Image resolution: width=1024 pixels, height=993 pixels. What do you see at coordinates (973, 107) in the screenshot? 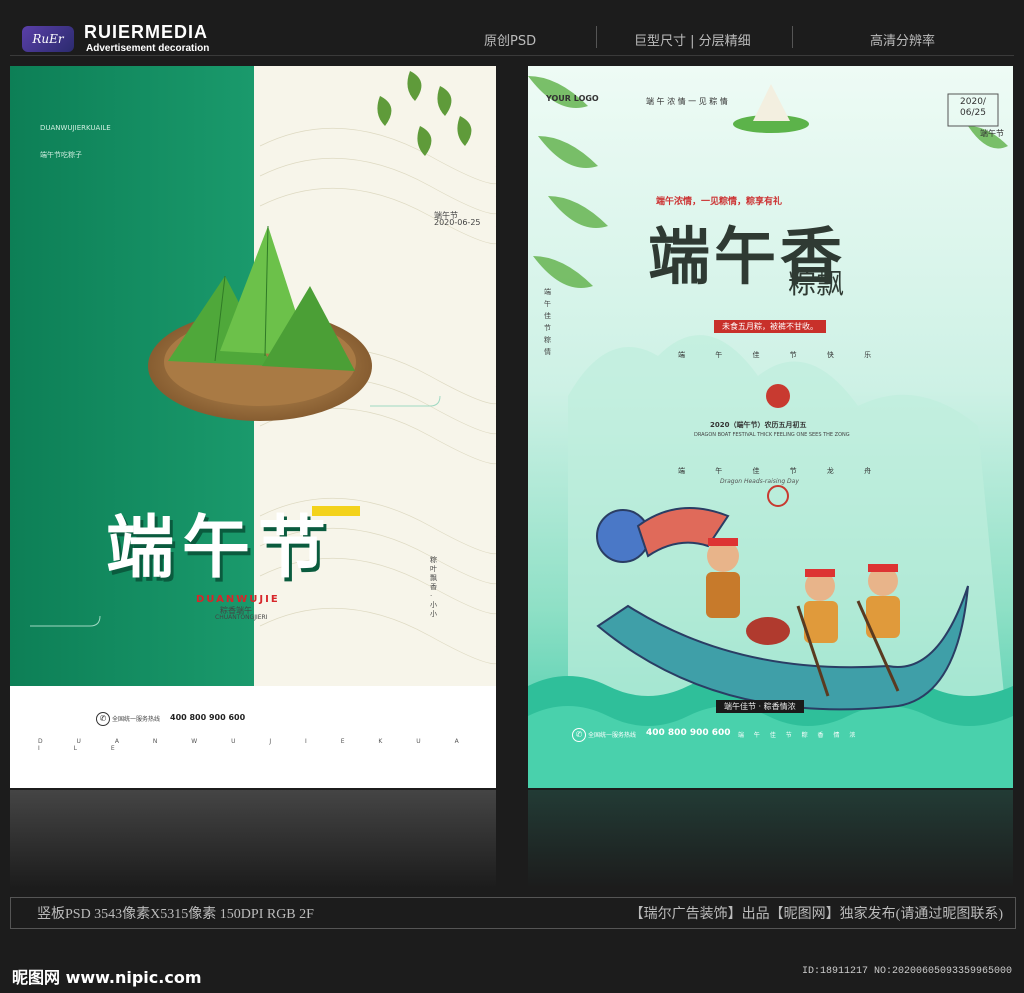
I see `poster-date: 2020/ 06/25` at bounding box center [973, 107].